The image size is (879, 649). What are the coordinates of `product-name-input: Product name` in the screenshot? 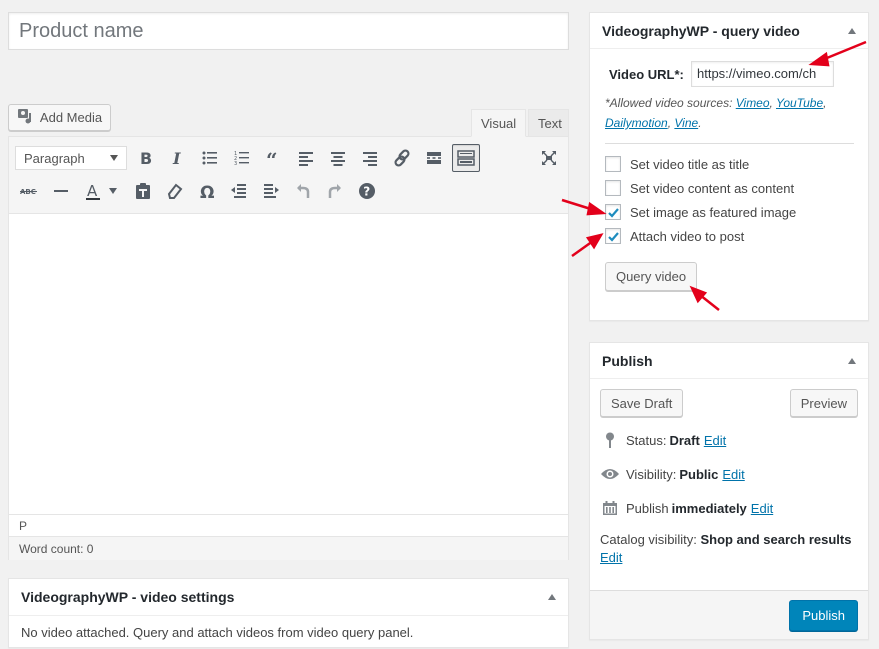 It's located at (288, 31).